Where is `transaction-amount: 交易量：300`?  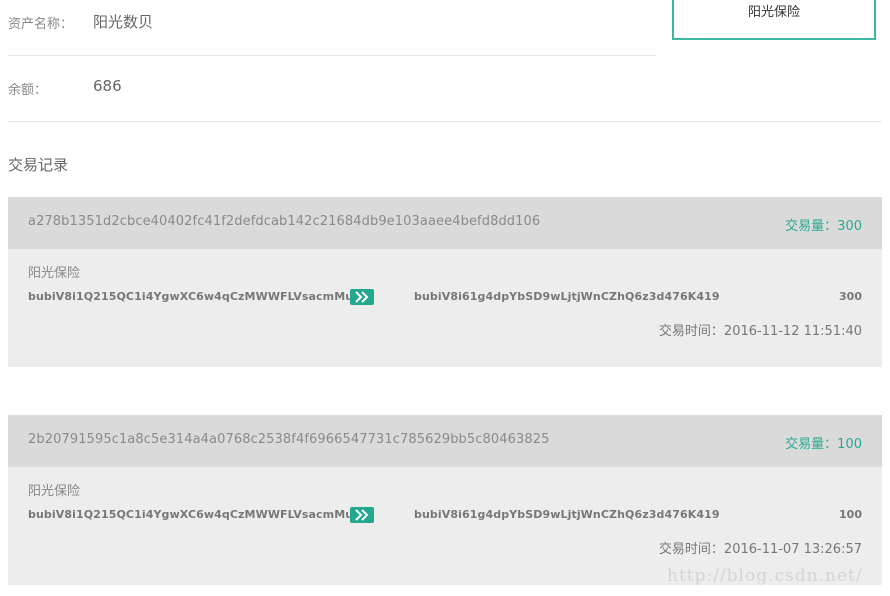 transaction-amount: 交易量：300 is located at coordinates (823, 224).